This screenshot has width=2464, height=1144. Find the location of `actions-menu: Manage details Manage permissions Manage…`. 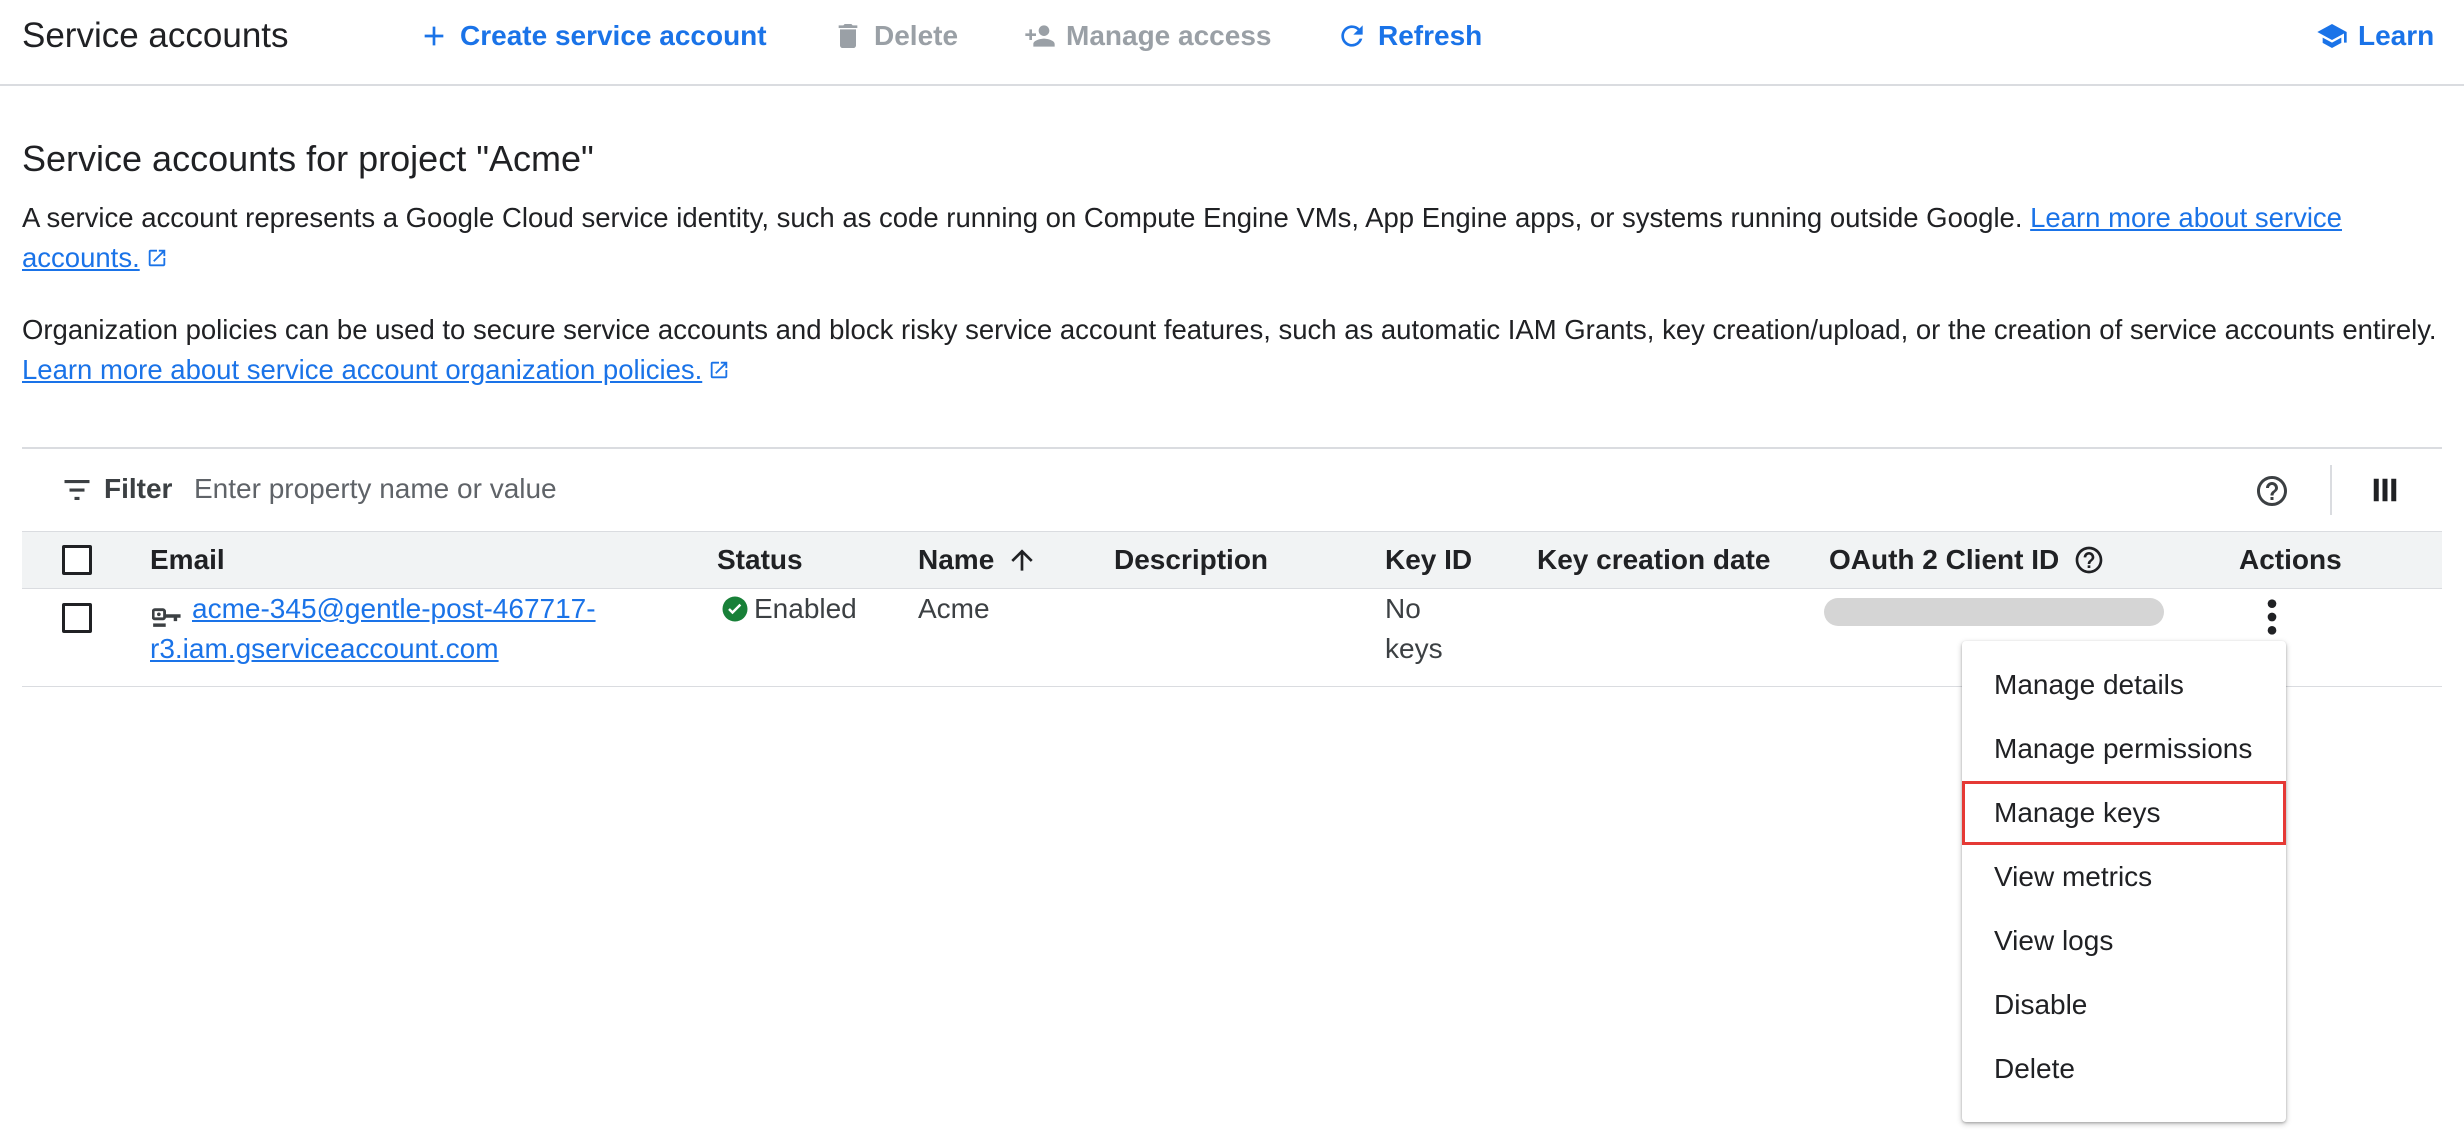

actions-menu: Manage details Manage permissions Manage… is located at coordinates (2124, 881).